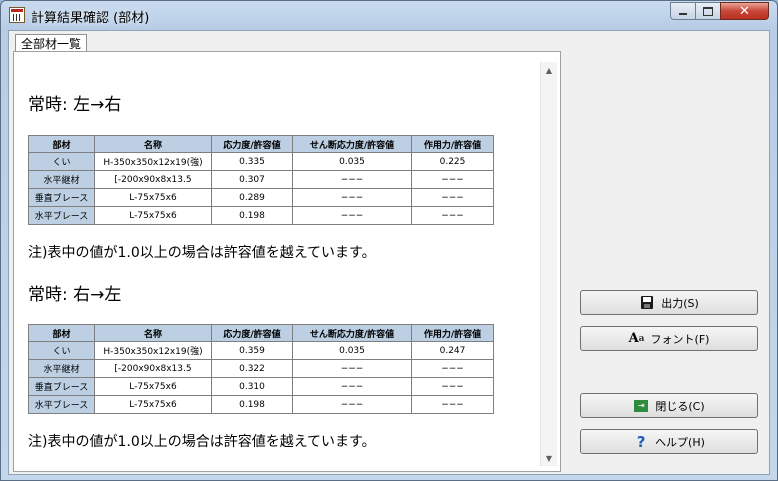  What do you see at coordinates (90, 18) in the screenshot?
I see `window-title: 計算結果確認 (部材)` at bounding box center [90, 18].